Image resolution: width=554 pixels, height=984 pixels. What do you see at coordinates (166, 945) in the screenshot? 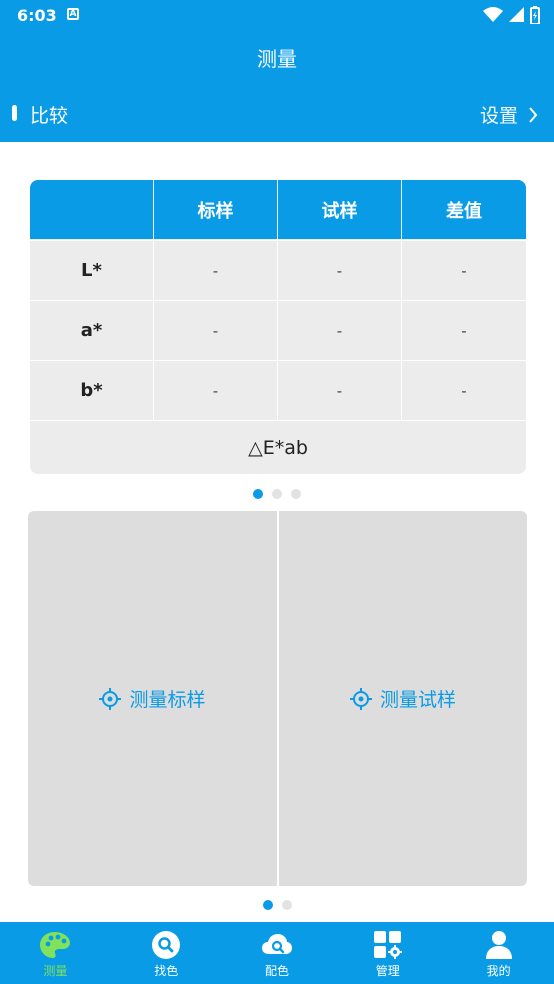
I see `search-icon` at bounding box center [166, 945].